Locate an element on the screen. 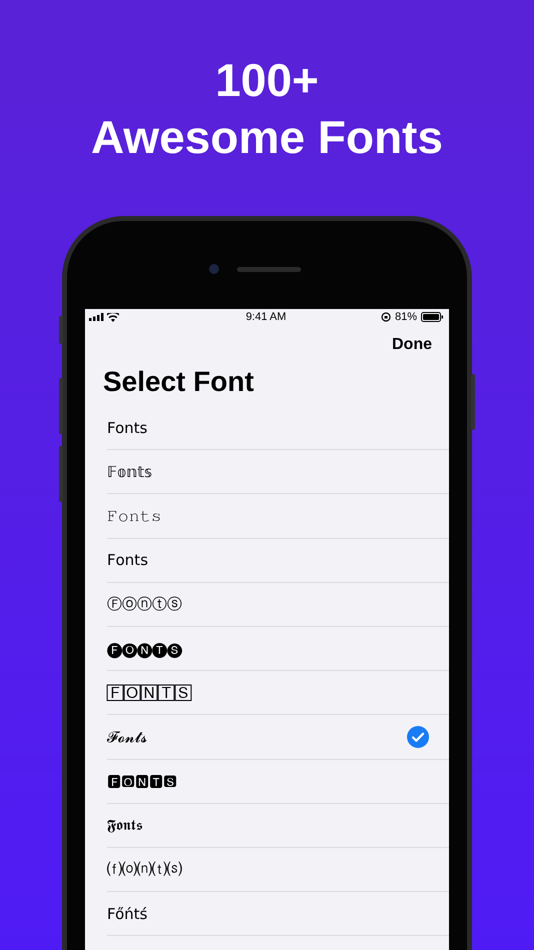 Image resolution: width=534 pixels, height=950 pixels. done-button: Done is located at coordinates (412, 345).